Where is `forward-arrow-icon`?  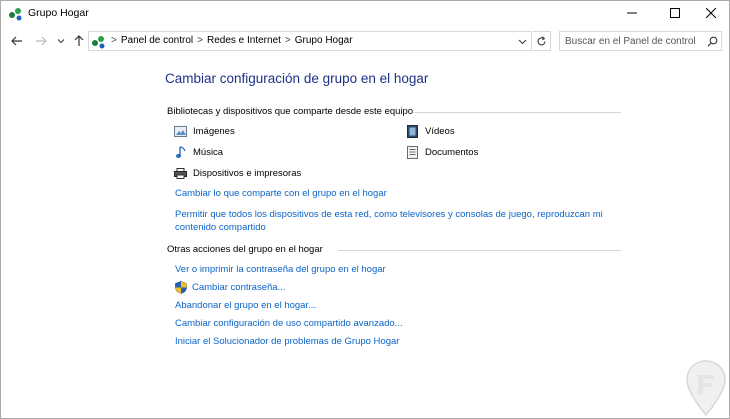
forward-arrow-icon is located at coordinates (41, 41).